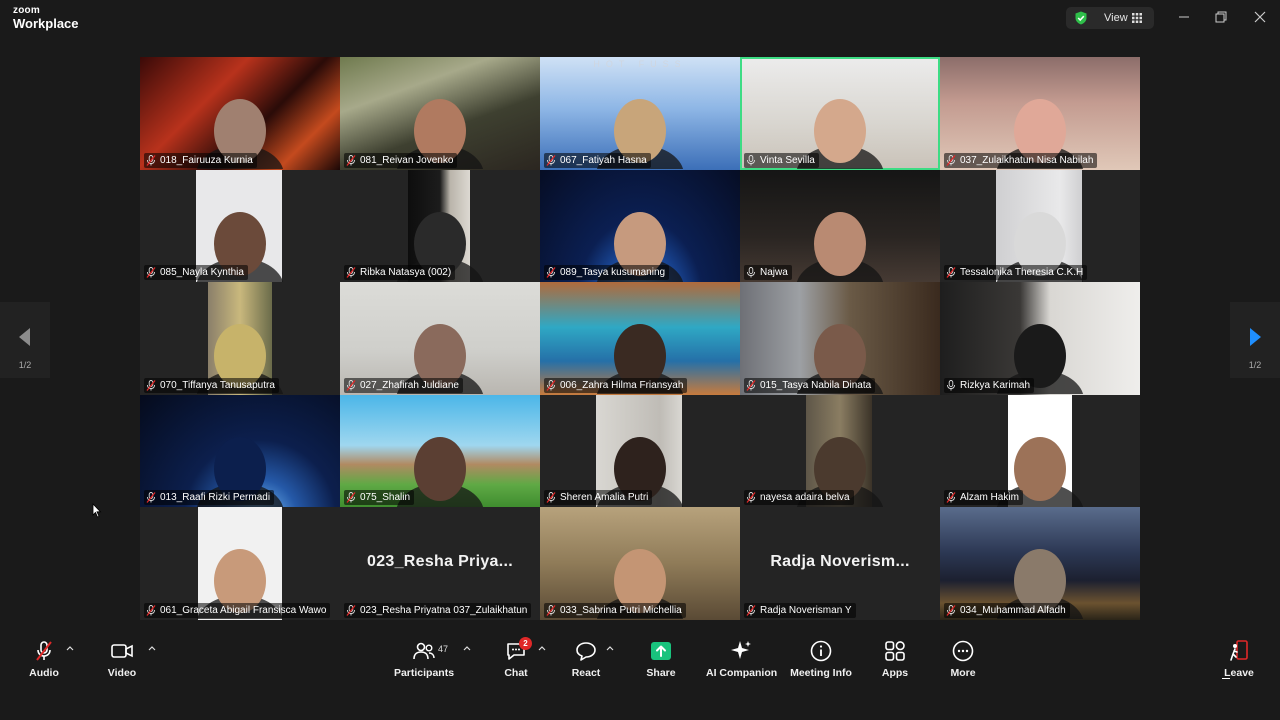  Describe the element at coordinates (122, 659) in the screenshot. I see `video-button: Video` at that location.